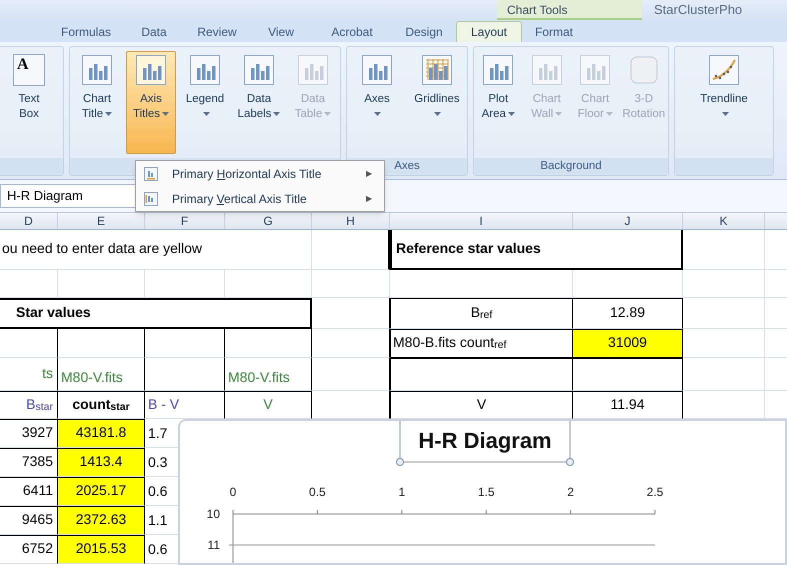  What do you see at coordinates (402, 492) in the screenshot?
I see `axis-tick-label: 1` at bounding box center [402, 492].